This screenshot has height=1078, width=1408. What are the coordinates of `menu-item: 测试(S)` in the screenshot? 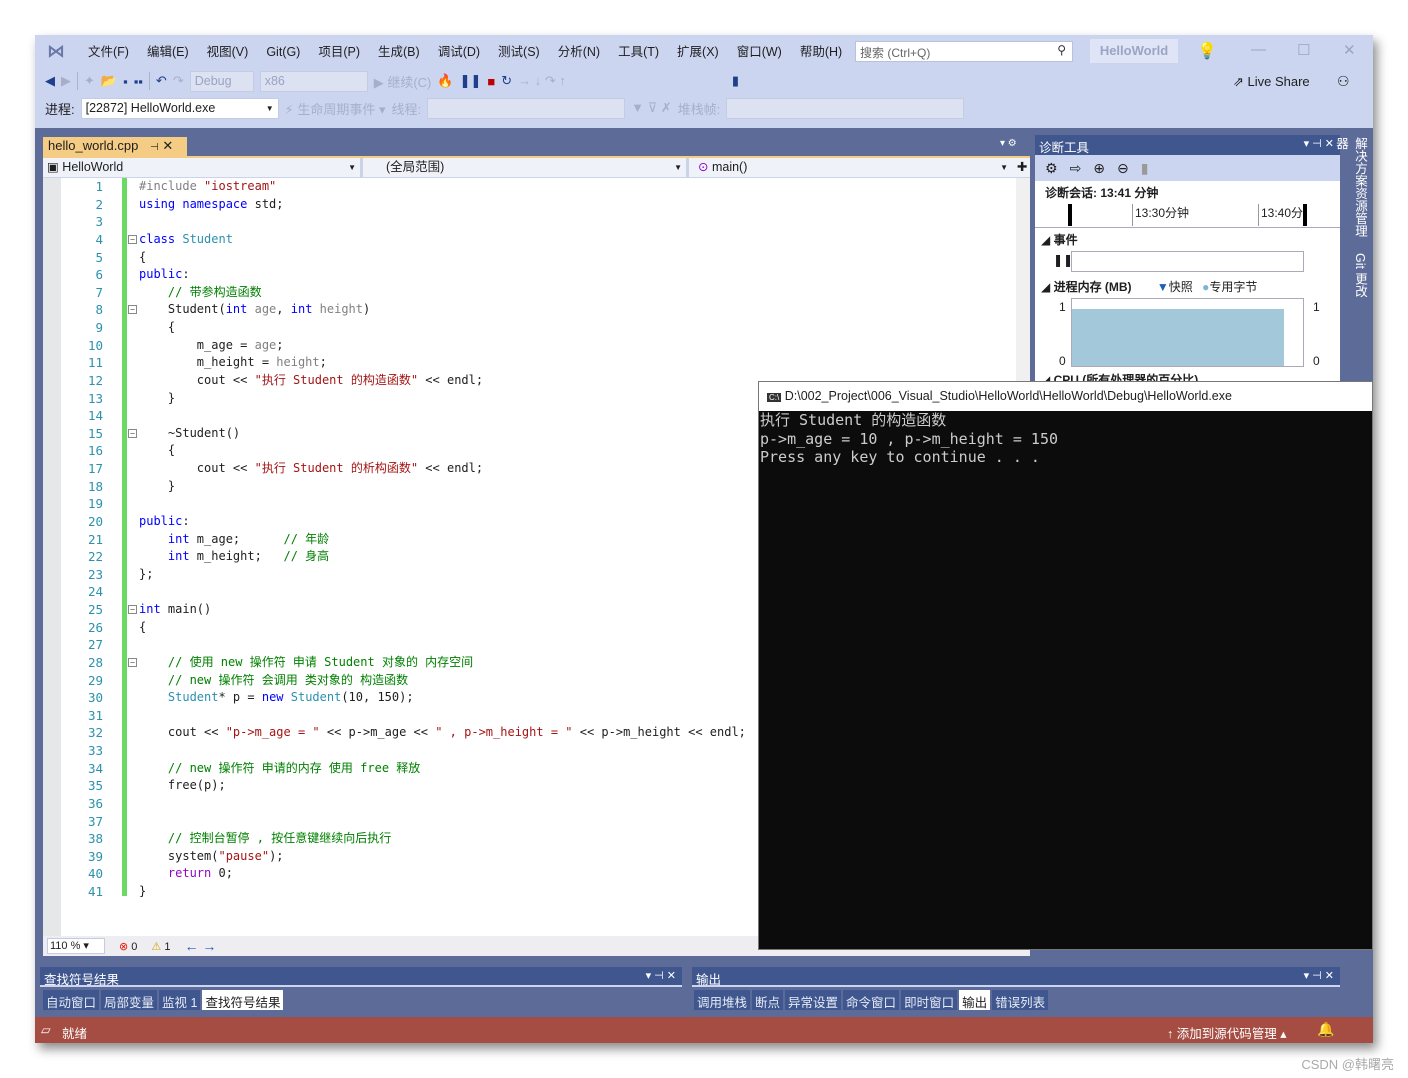 It's located at (519, 52).